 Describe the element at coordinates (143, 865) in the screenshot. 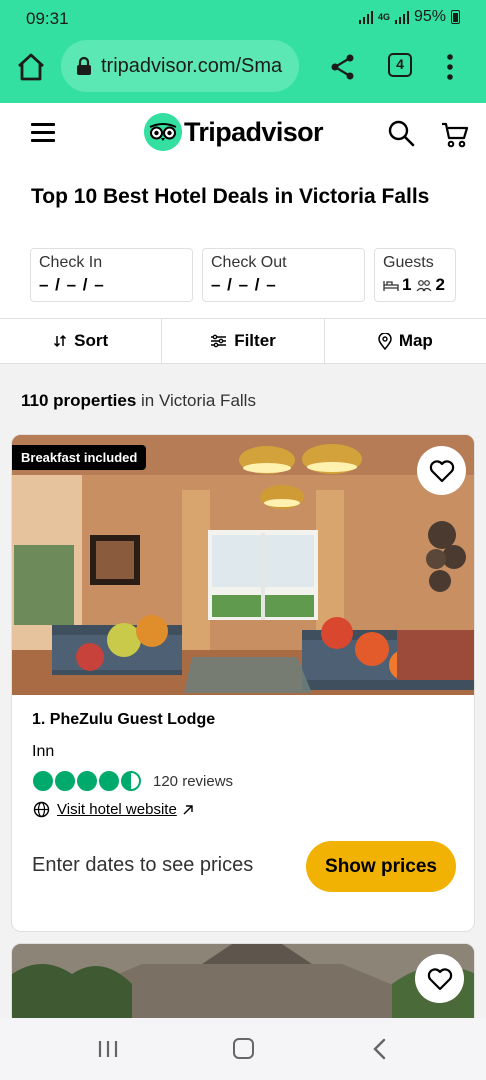

I see `price-prompt: Enter dates to see prices` at that location.